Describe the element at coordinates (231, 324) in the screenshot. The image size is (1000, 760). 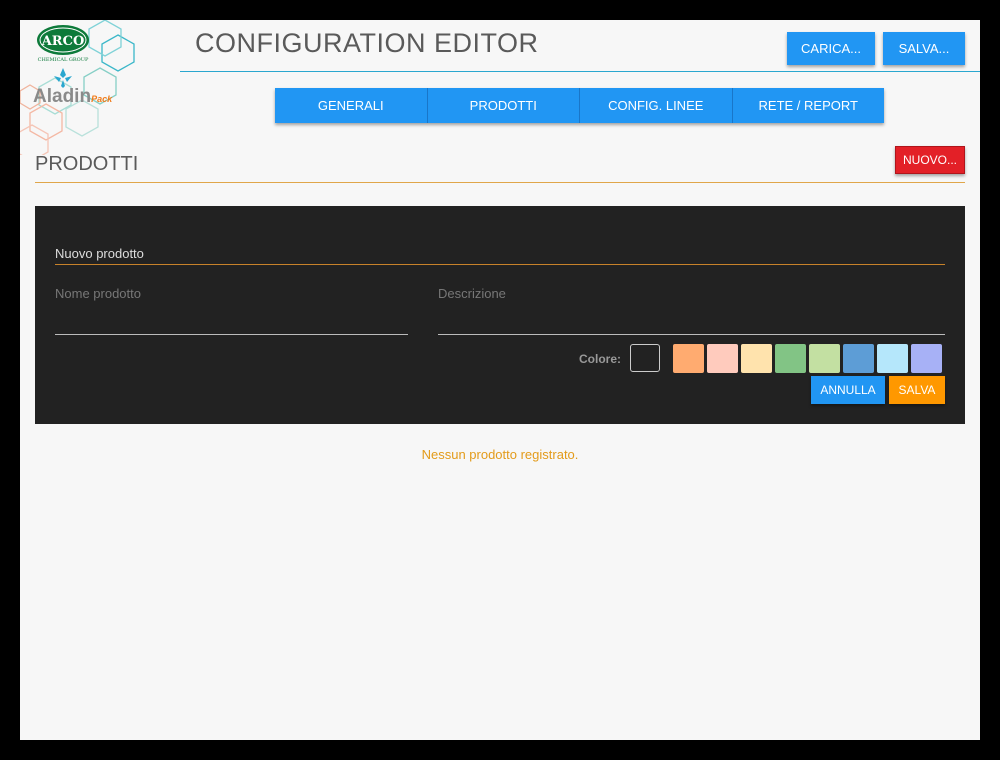
I see `product-name-input` at that location.